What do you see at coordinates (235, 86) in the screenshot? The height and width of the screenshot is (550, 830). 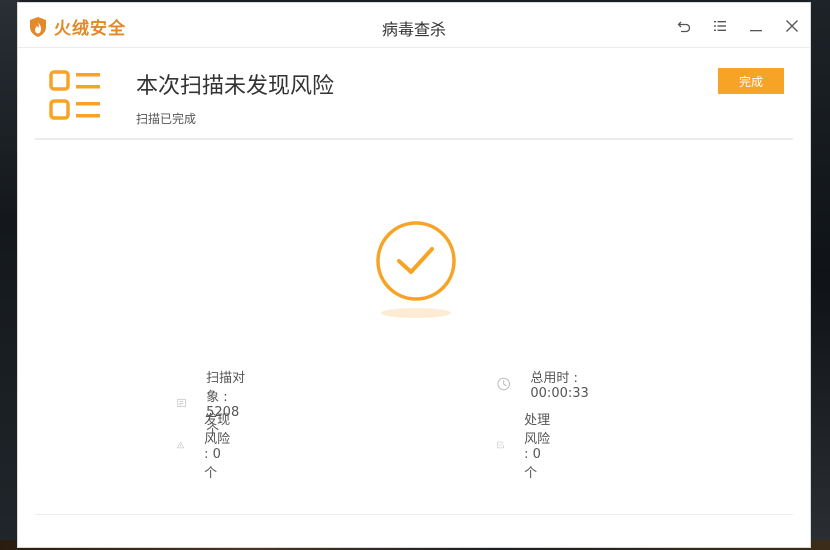 I see `result-headline: 本次扫描未发现风险` at bounding box center [235, 86].